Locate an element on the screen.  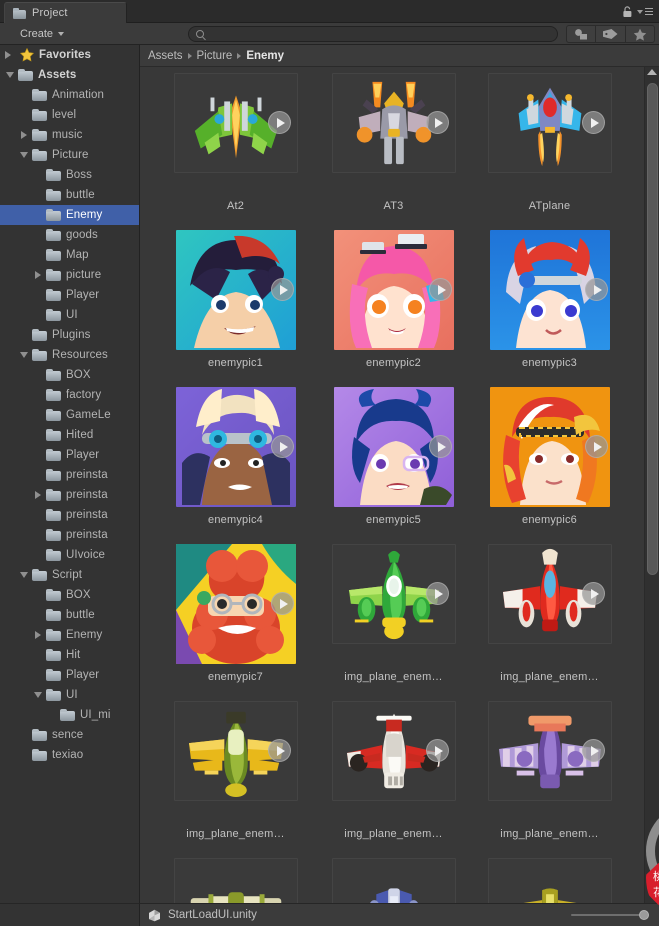
asset-item: At2 is located at coordinates (235, 145).